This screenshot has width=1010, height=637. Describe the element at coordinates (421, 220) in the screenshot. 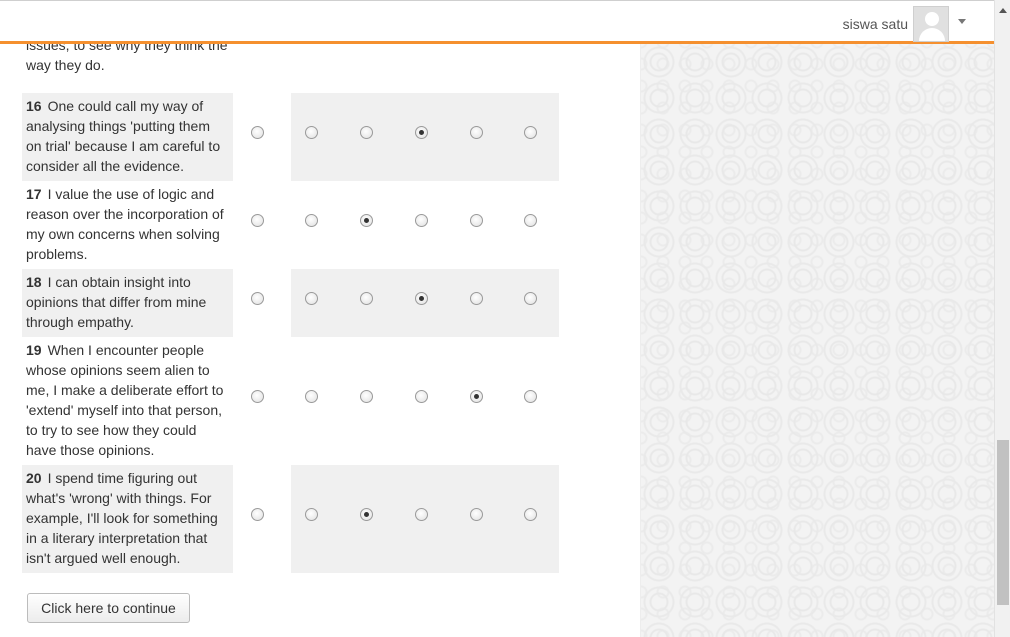

I see `question-17-option-4-radio` at that location.